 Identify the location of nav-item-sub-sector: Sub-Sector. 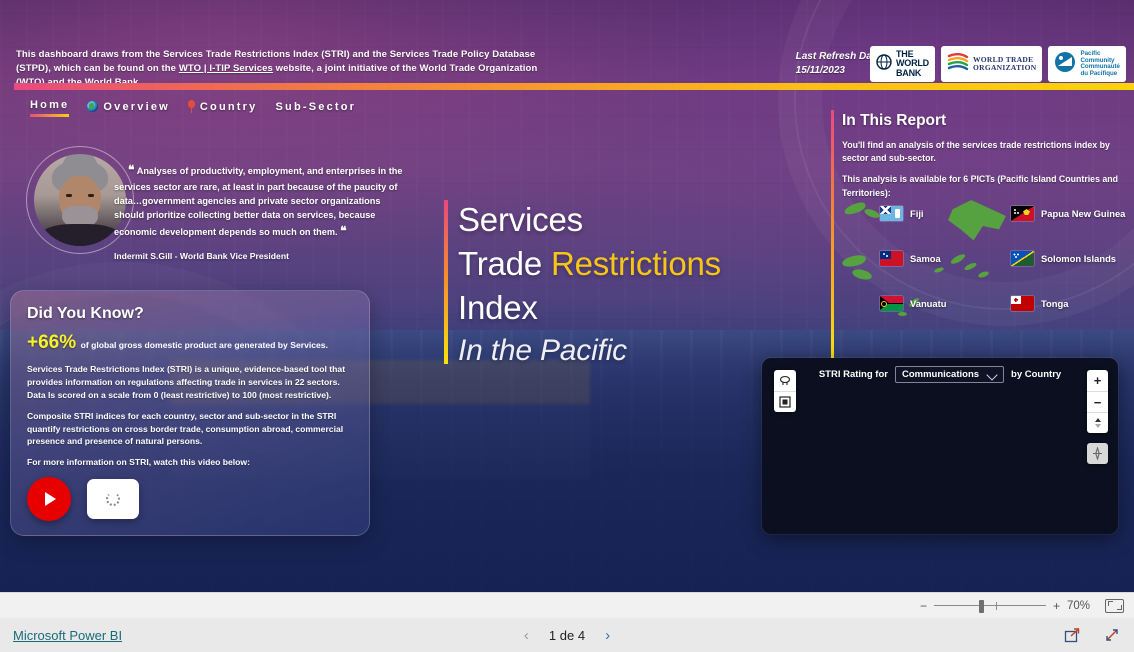
(315, 108).